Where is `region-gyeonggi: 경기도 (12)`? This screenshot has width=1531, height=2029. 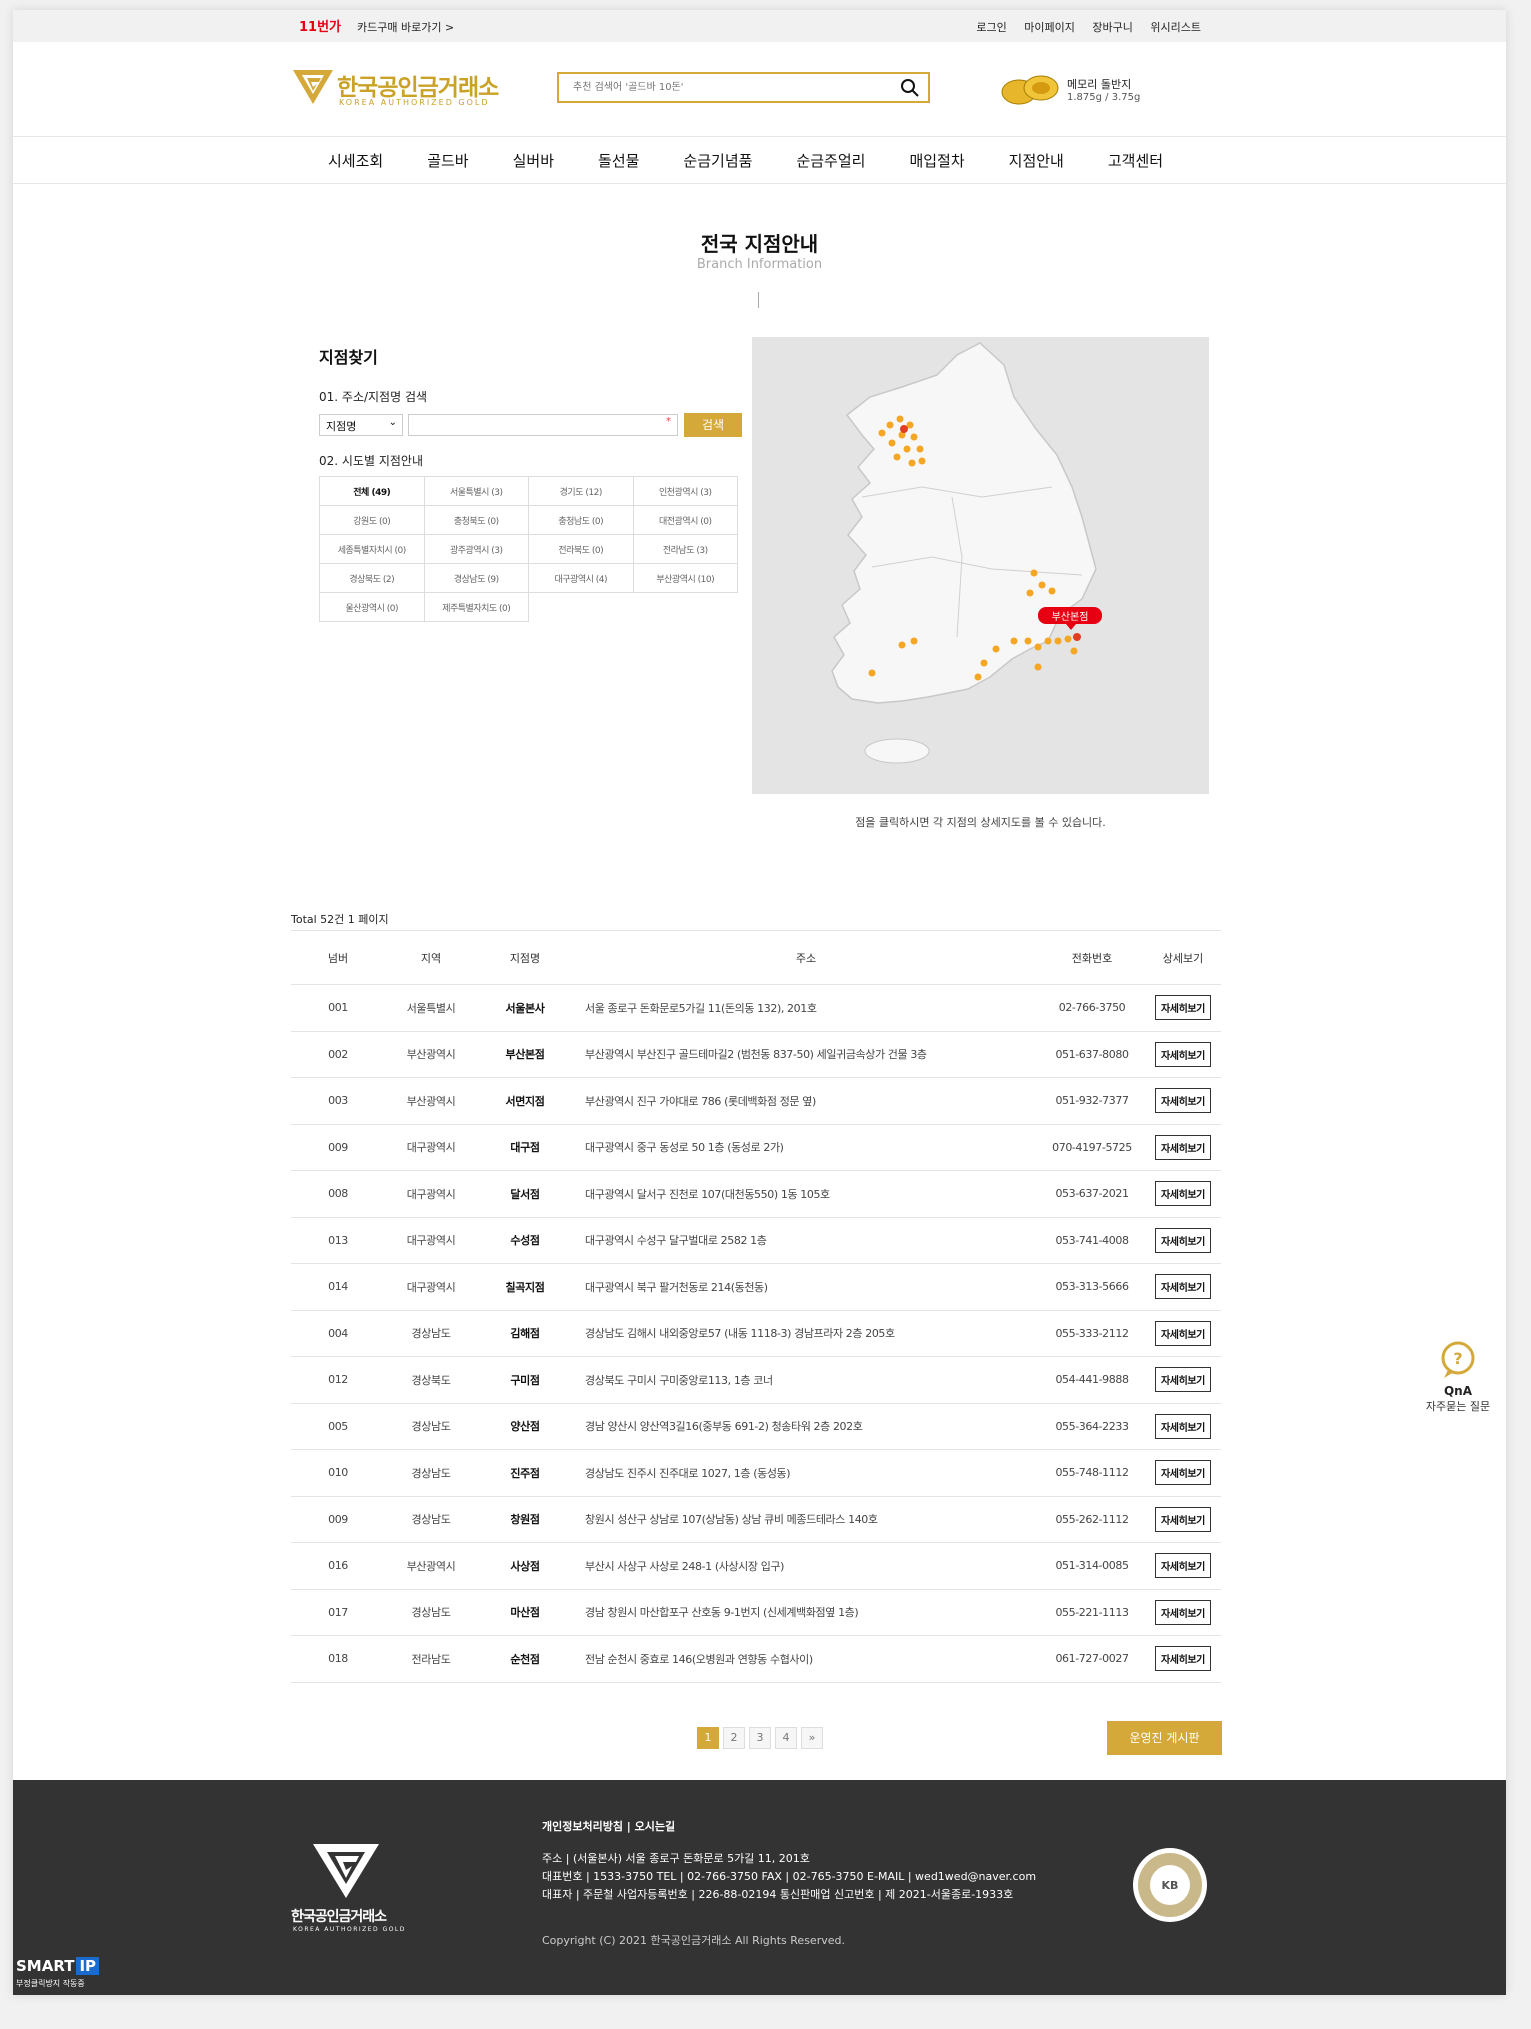 region-gyeonggi: 경기도 (12) is located at coordinates (581, 491).